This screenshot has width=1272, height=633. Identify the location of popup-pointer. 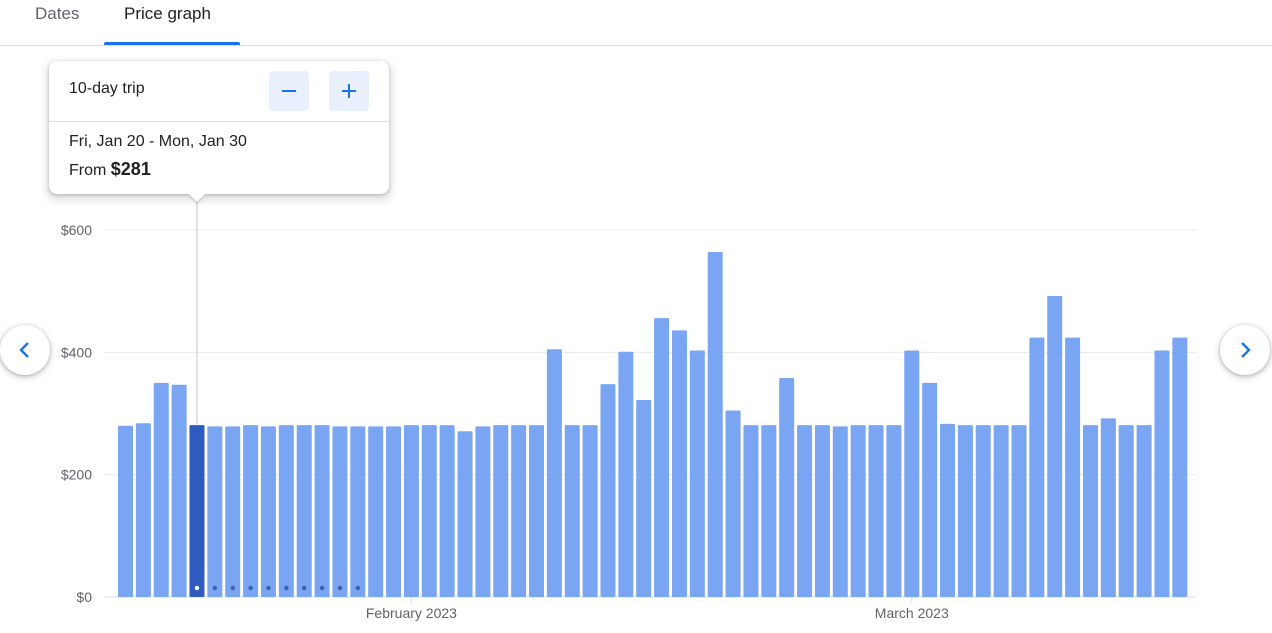
(197, 198).